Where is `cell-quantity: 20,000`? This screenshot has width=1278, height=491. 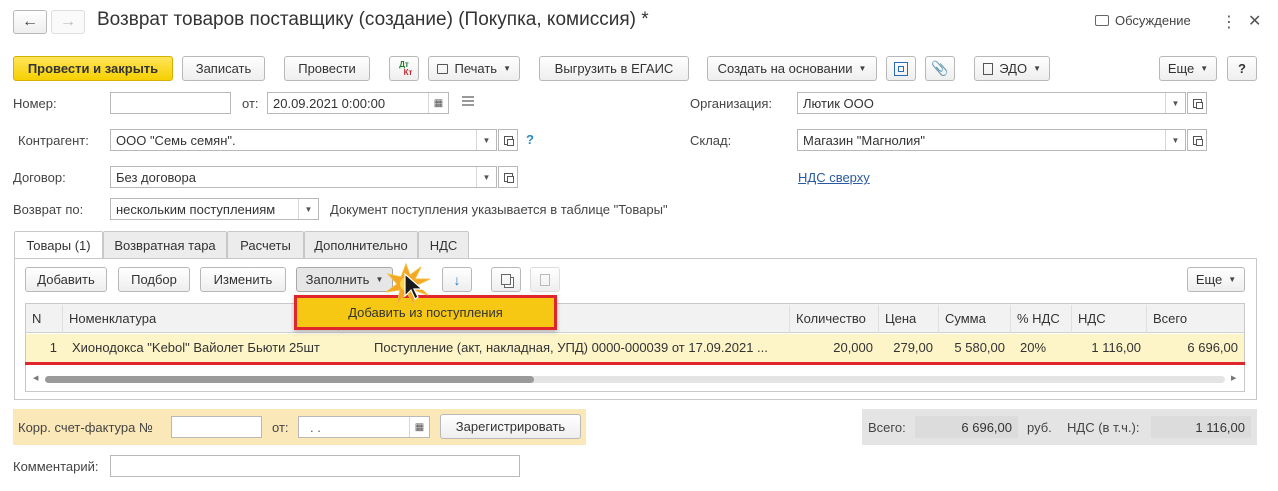
cell-quantity: 20,000 is located at coordinates (853, 347).